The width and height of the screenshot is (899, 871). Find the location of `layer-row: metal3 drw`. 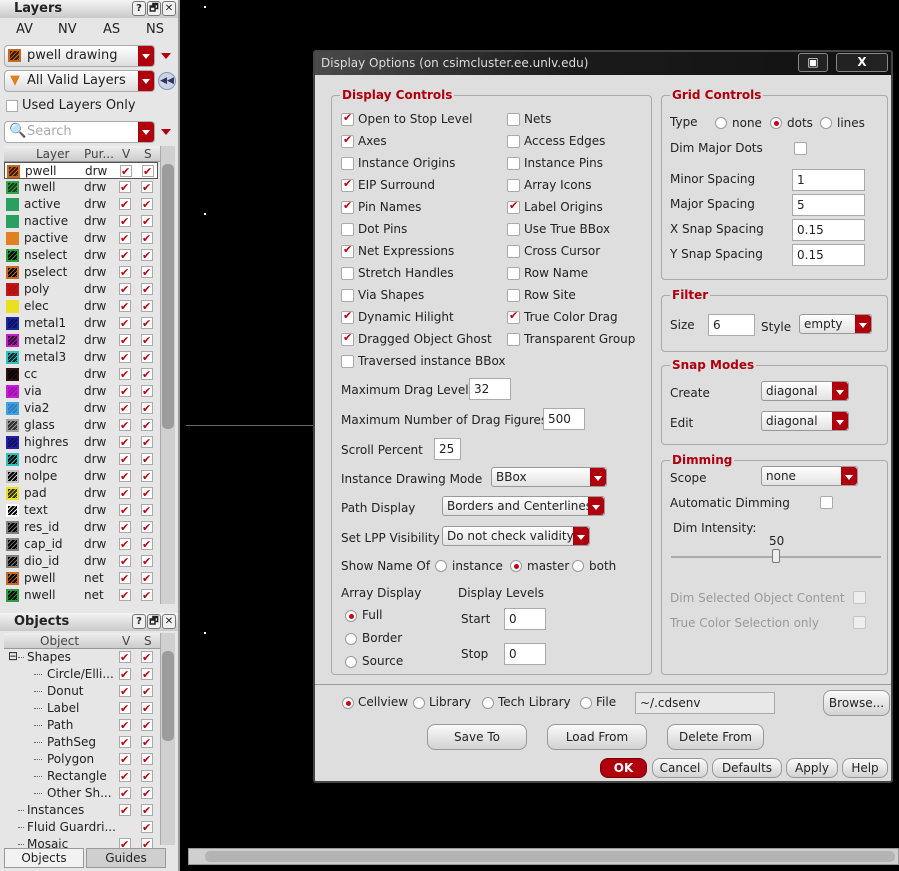

layer-row: metal3 drw is located at coordinates (81, 357).